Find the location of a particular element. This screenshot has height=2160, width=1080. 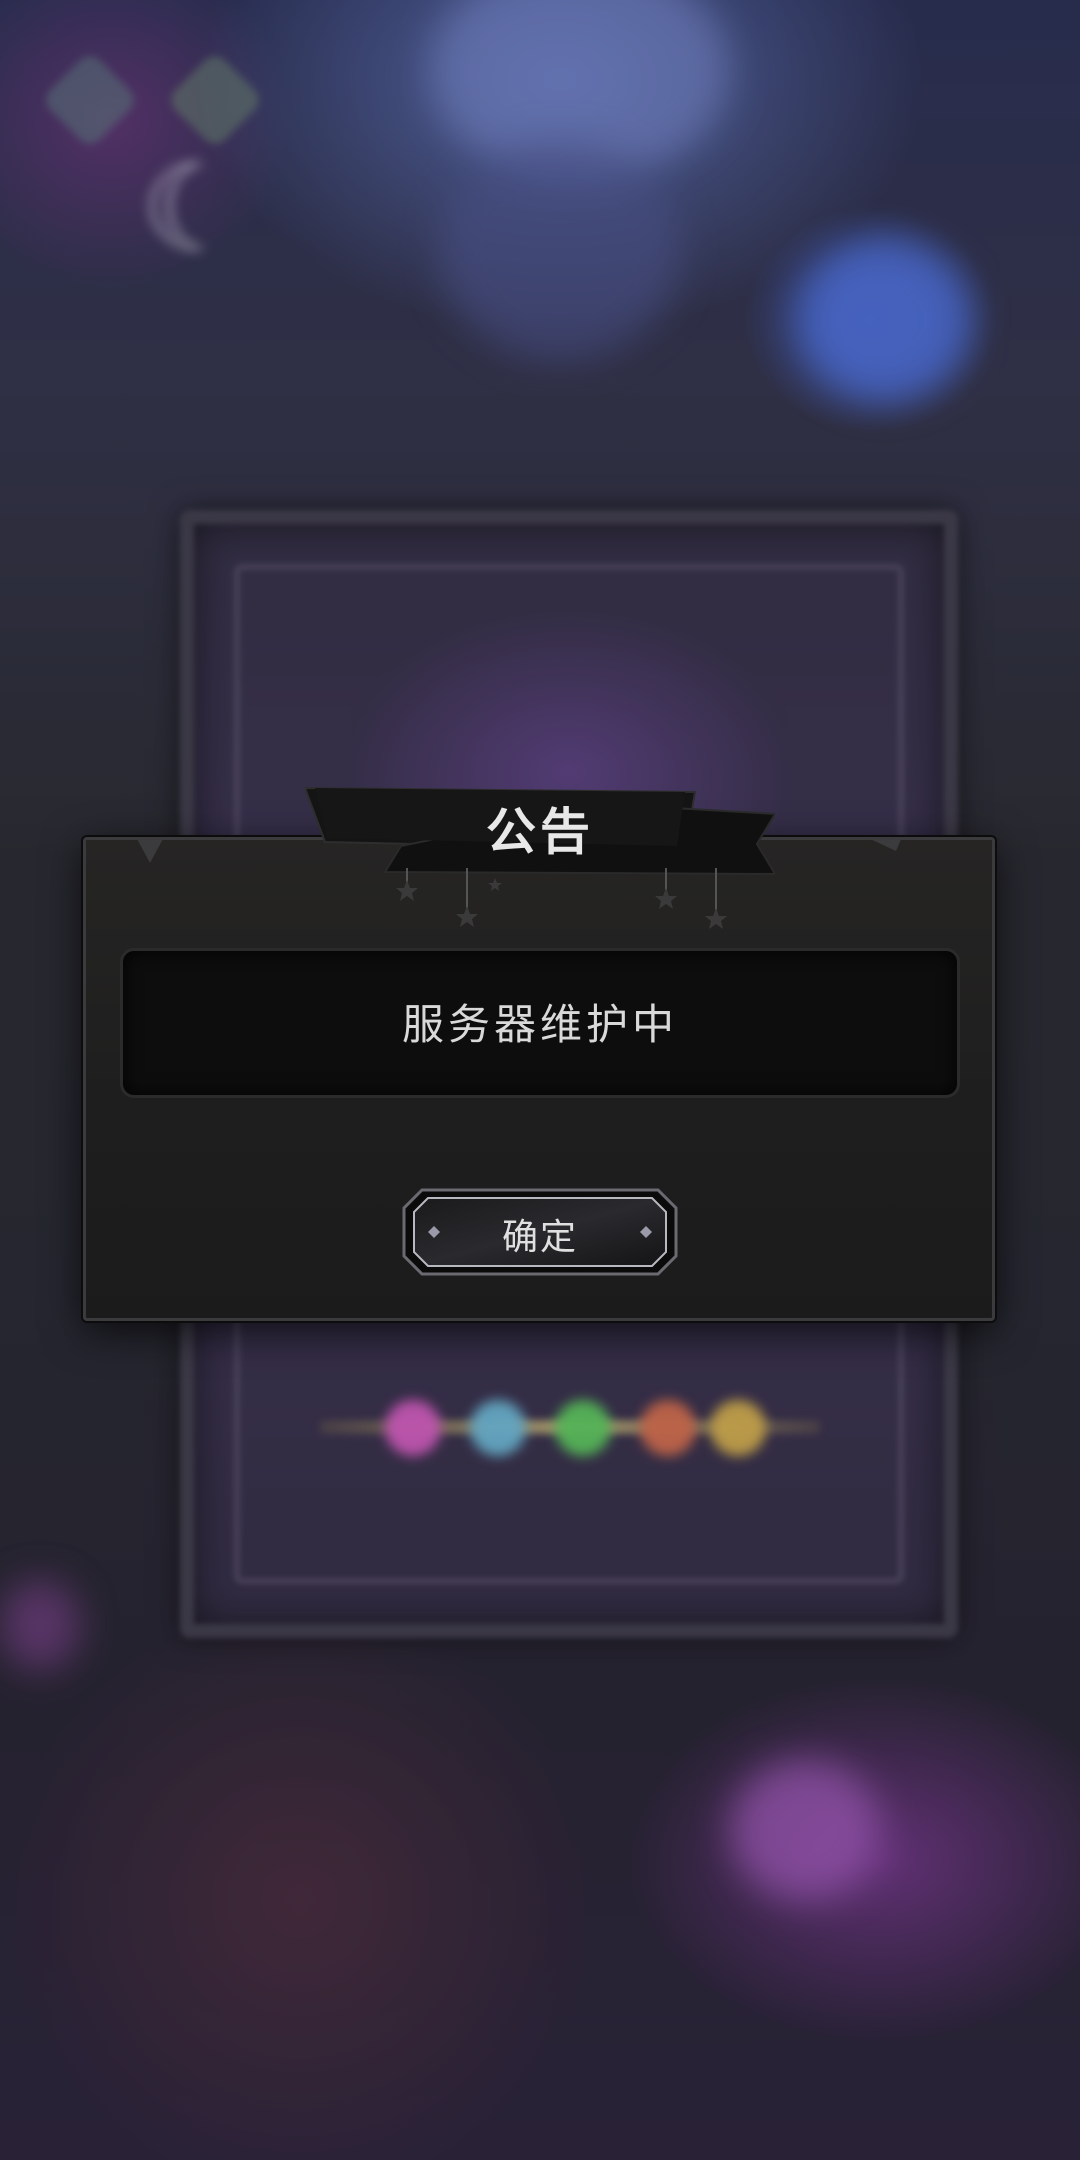

confirm-button-label: 确定 is located at coordinates (539, 1237).